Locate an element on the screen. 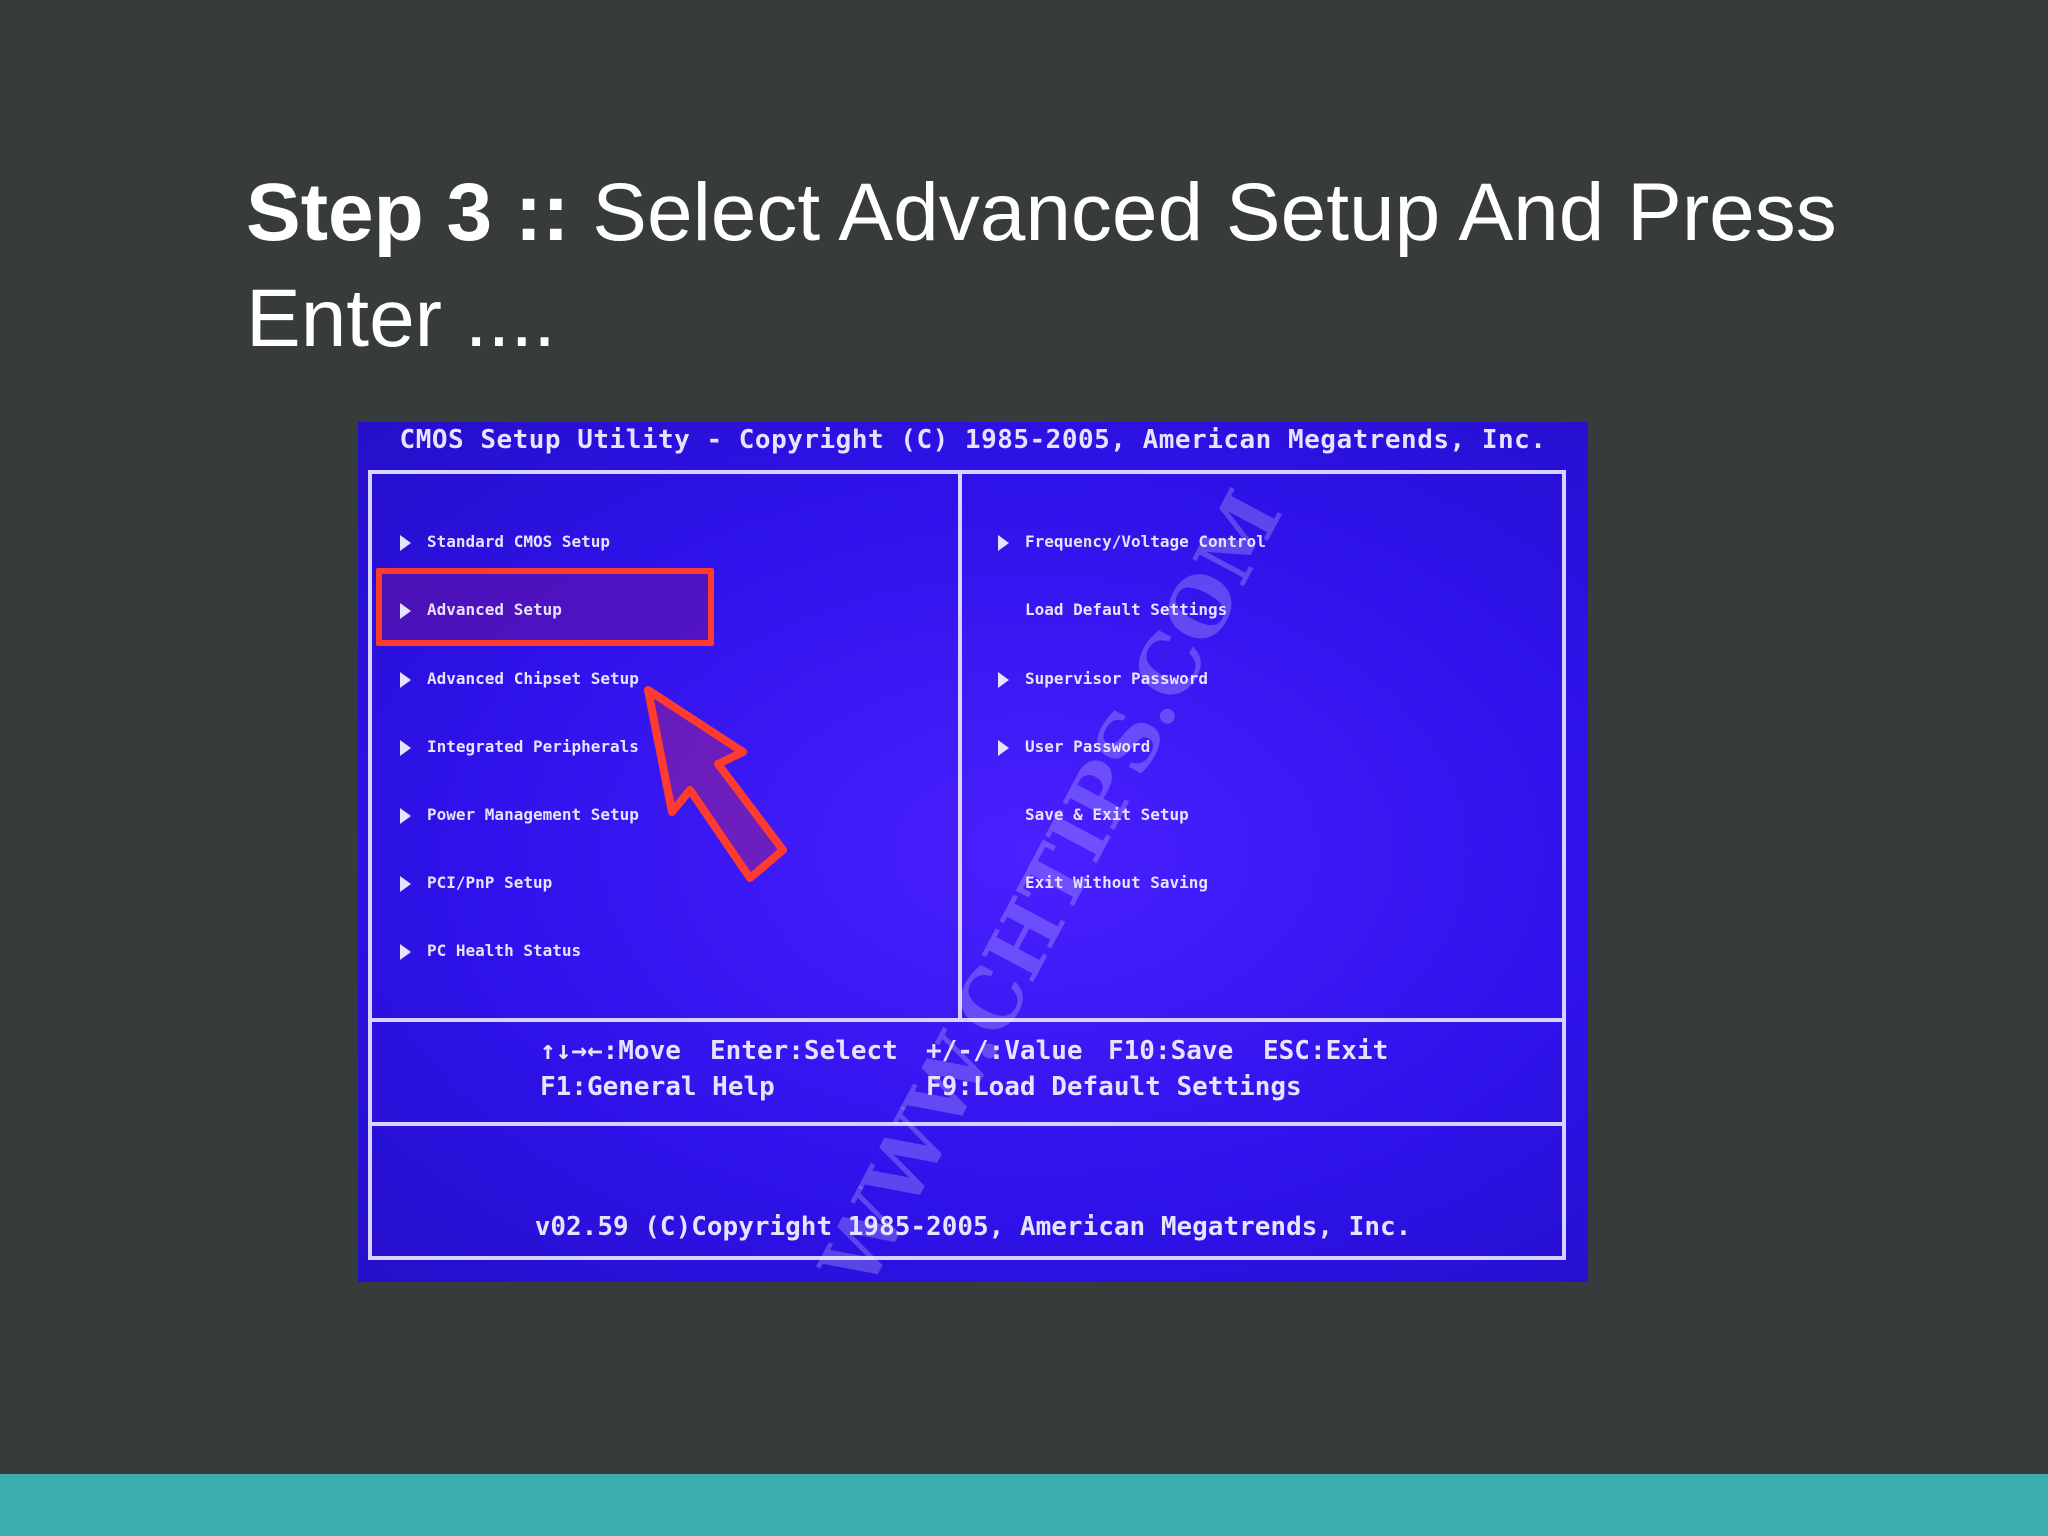 The height and width of the screenshot is (1536, 2048). menu-item-pci-pnp-setup: PCI/PnP Setup is located at coordinates (476, 883).